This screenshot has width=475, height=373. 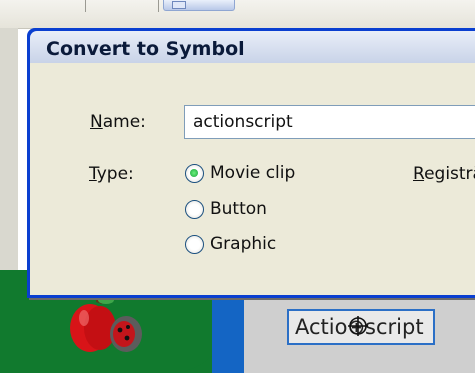 What do you see at coordinates (237, 14) in the screenshot?
I see `app-toolbar` at bounding box center [237, 14].